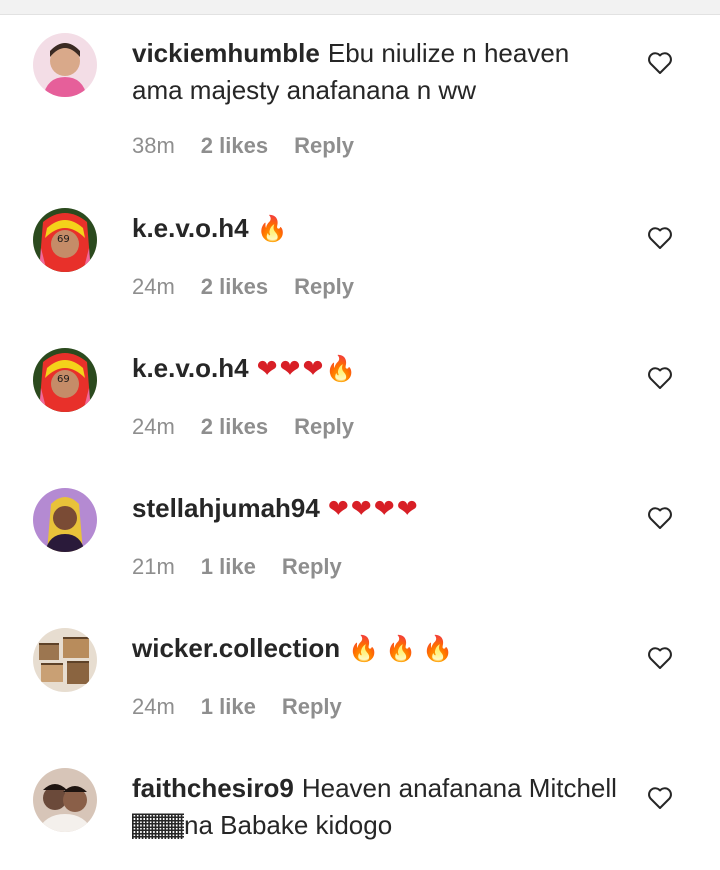 This screenshot has width=720, height=870. Describe the element at coordinates (377, 368) in the screenshot. I see `comment-body: k.e.v.o.h4 ❤❤❤🔥` at that location.